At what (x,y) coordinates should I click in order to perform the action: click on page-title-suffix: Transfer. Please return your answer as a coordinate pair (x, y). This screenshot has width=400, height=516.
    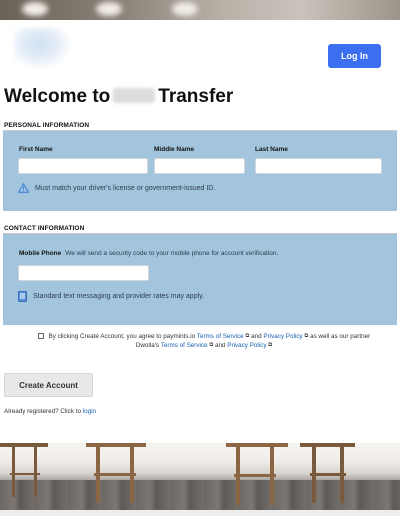
    Looking at the image, I should click on (196, 96).